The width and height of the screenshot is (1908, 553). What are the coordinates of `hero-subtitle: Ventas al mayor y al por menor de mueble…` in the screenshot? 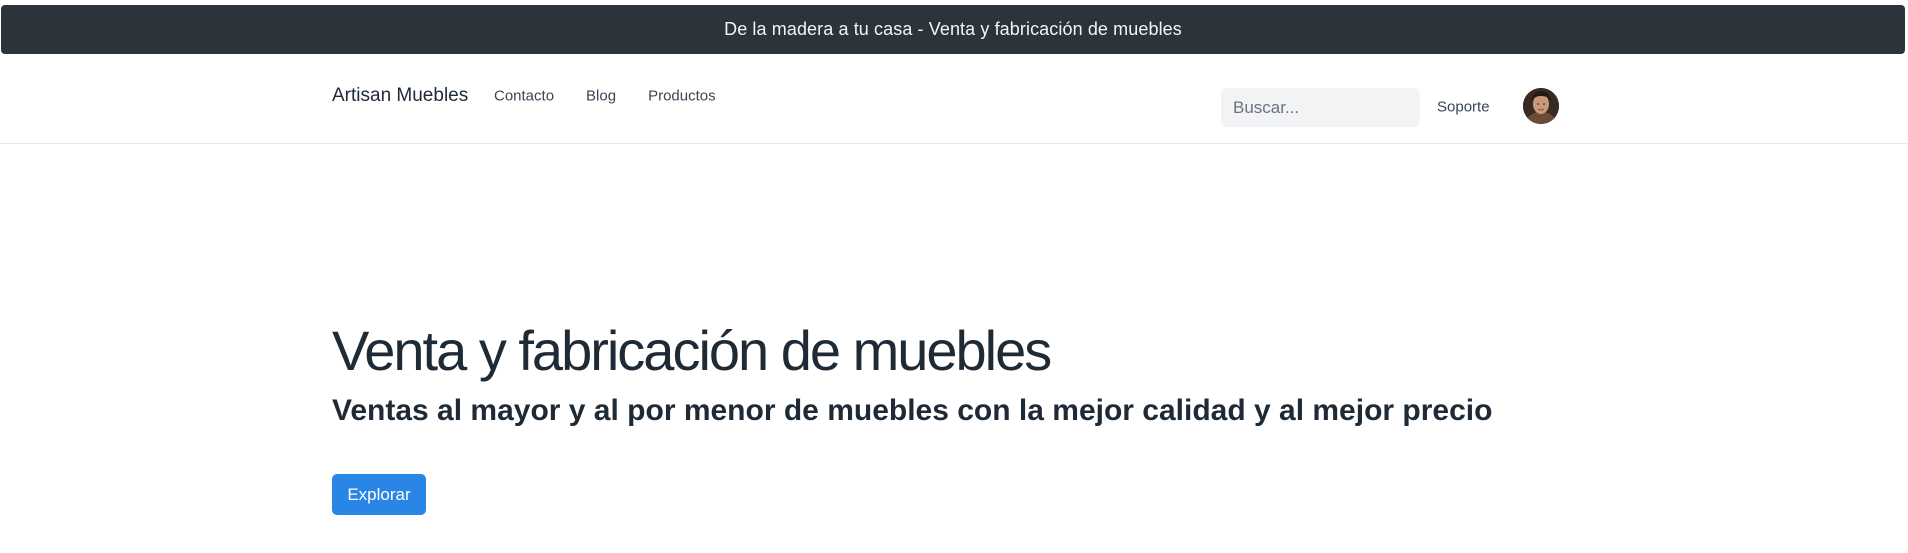 It's located at (912, 410).